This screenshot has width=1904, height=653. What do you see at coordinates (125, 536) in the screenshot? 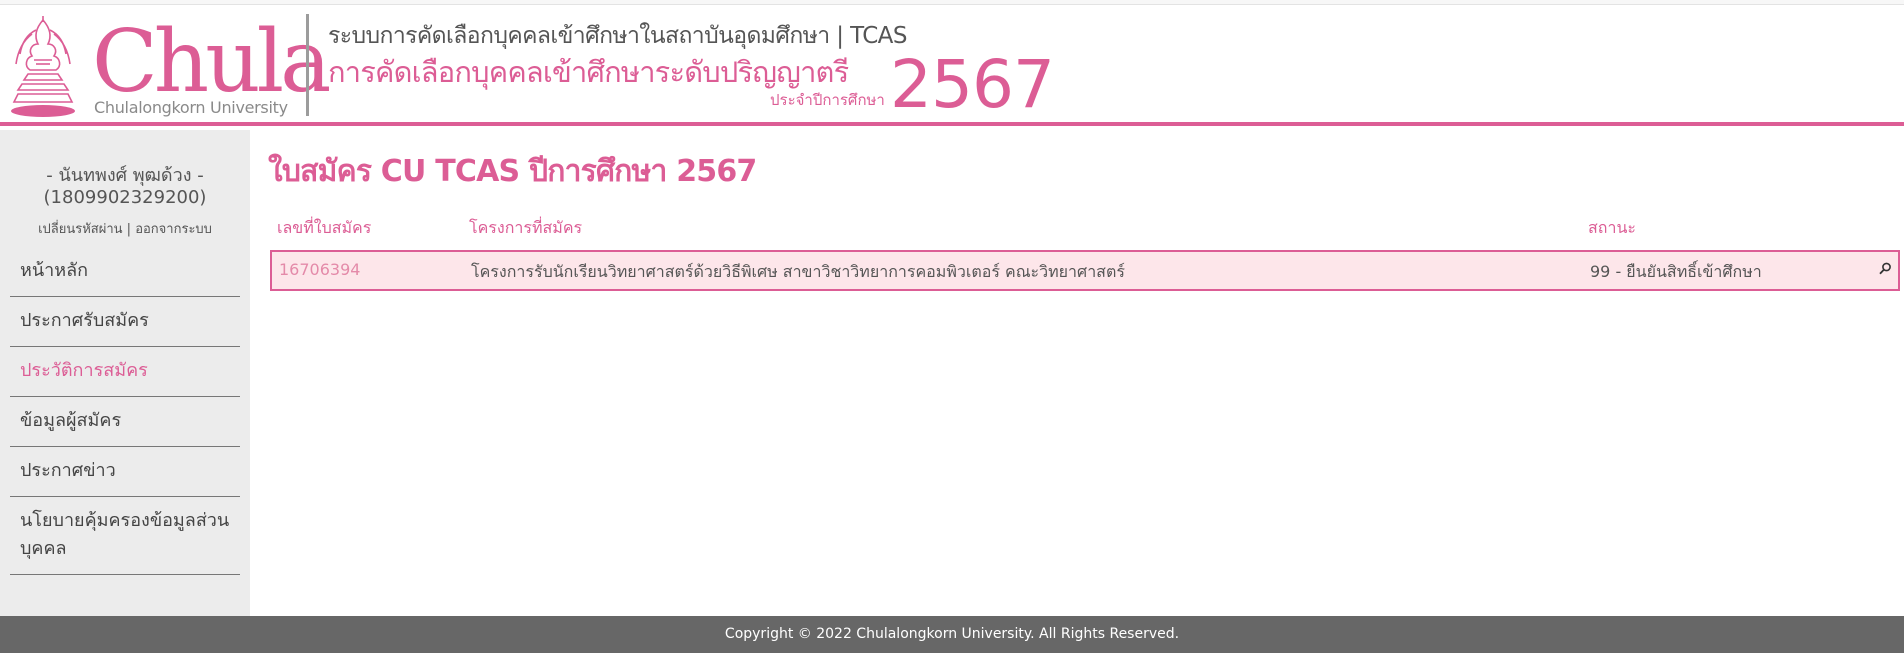
I see `sidebar-item-privacy-policy: นโยบายคุ้มครองข้อมูลส่วนบุคคล` at bounding box center [125, 536].